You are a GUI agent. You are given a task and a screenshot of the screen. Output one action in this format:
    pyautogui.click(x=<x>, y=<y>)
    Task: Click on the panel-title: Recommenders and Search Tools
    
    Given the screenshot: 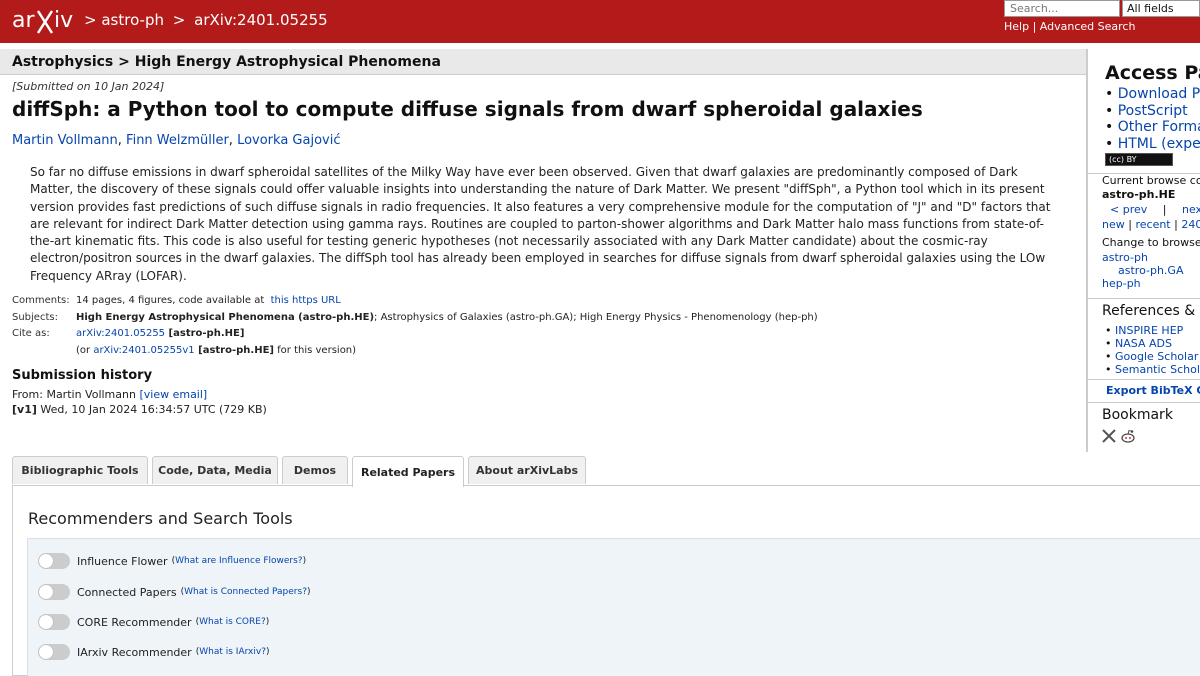 What is the action you would take?
    pyautogui.click(x=160, y=518)
    